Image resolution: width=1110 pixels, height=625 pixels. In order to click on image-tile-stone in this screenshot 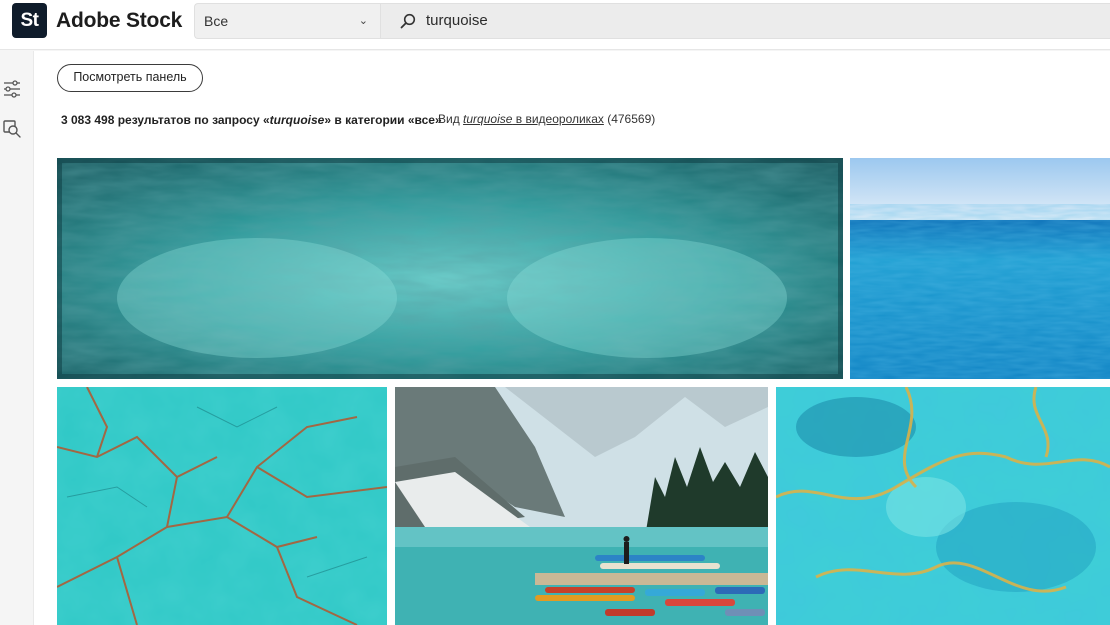, I will do `click(222, 506)`.